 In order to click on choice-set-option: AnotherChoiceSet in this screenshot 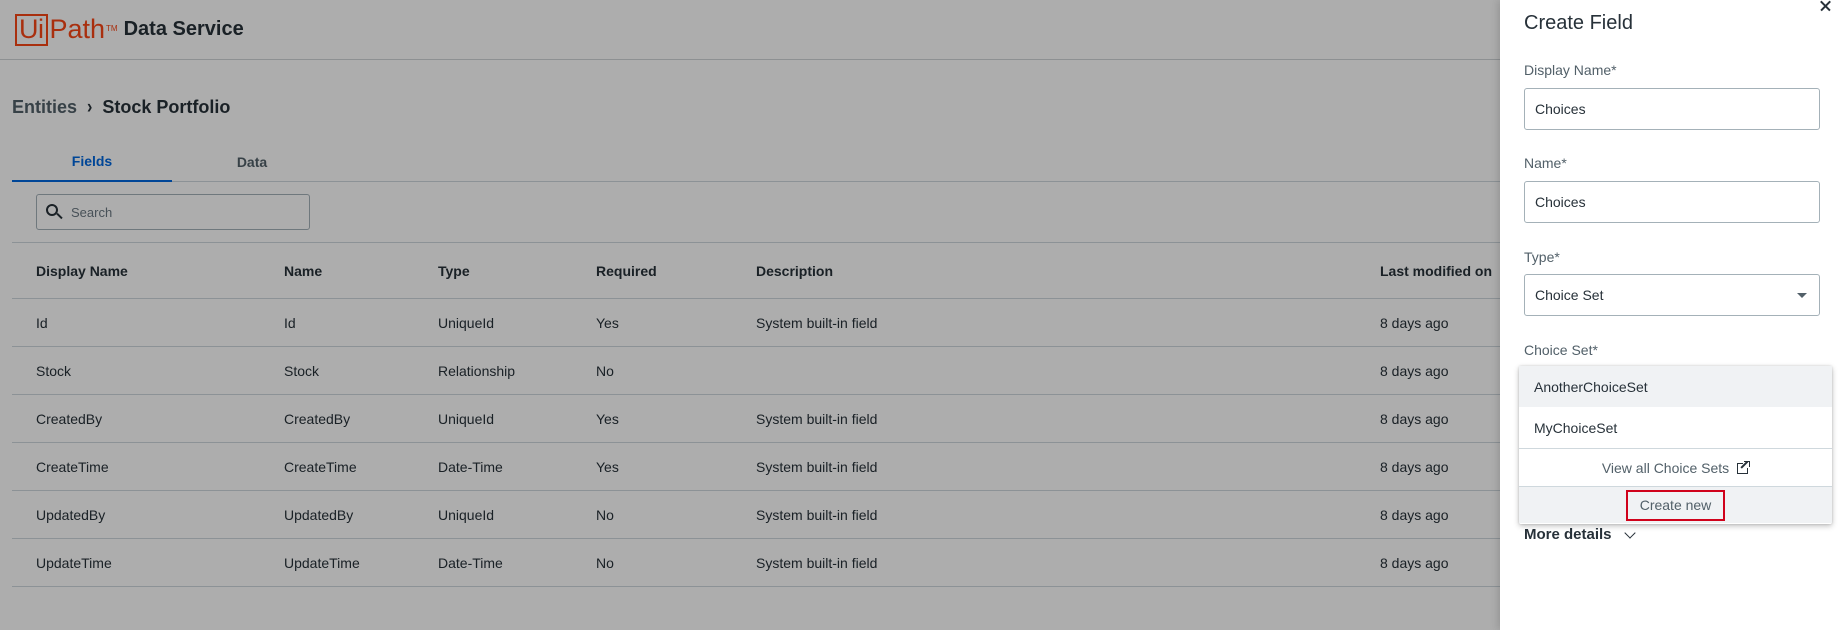, I will do `click(1675, 386)`.